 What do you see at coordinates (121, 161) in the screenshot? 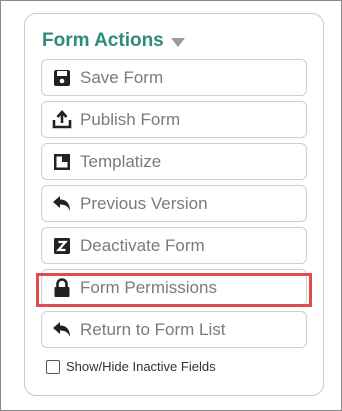
I see `templatize-label: Templatize` at bounding box center [121, 161].